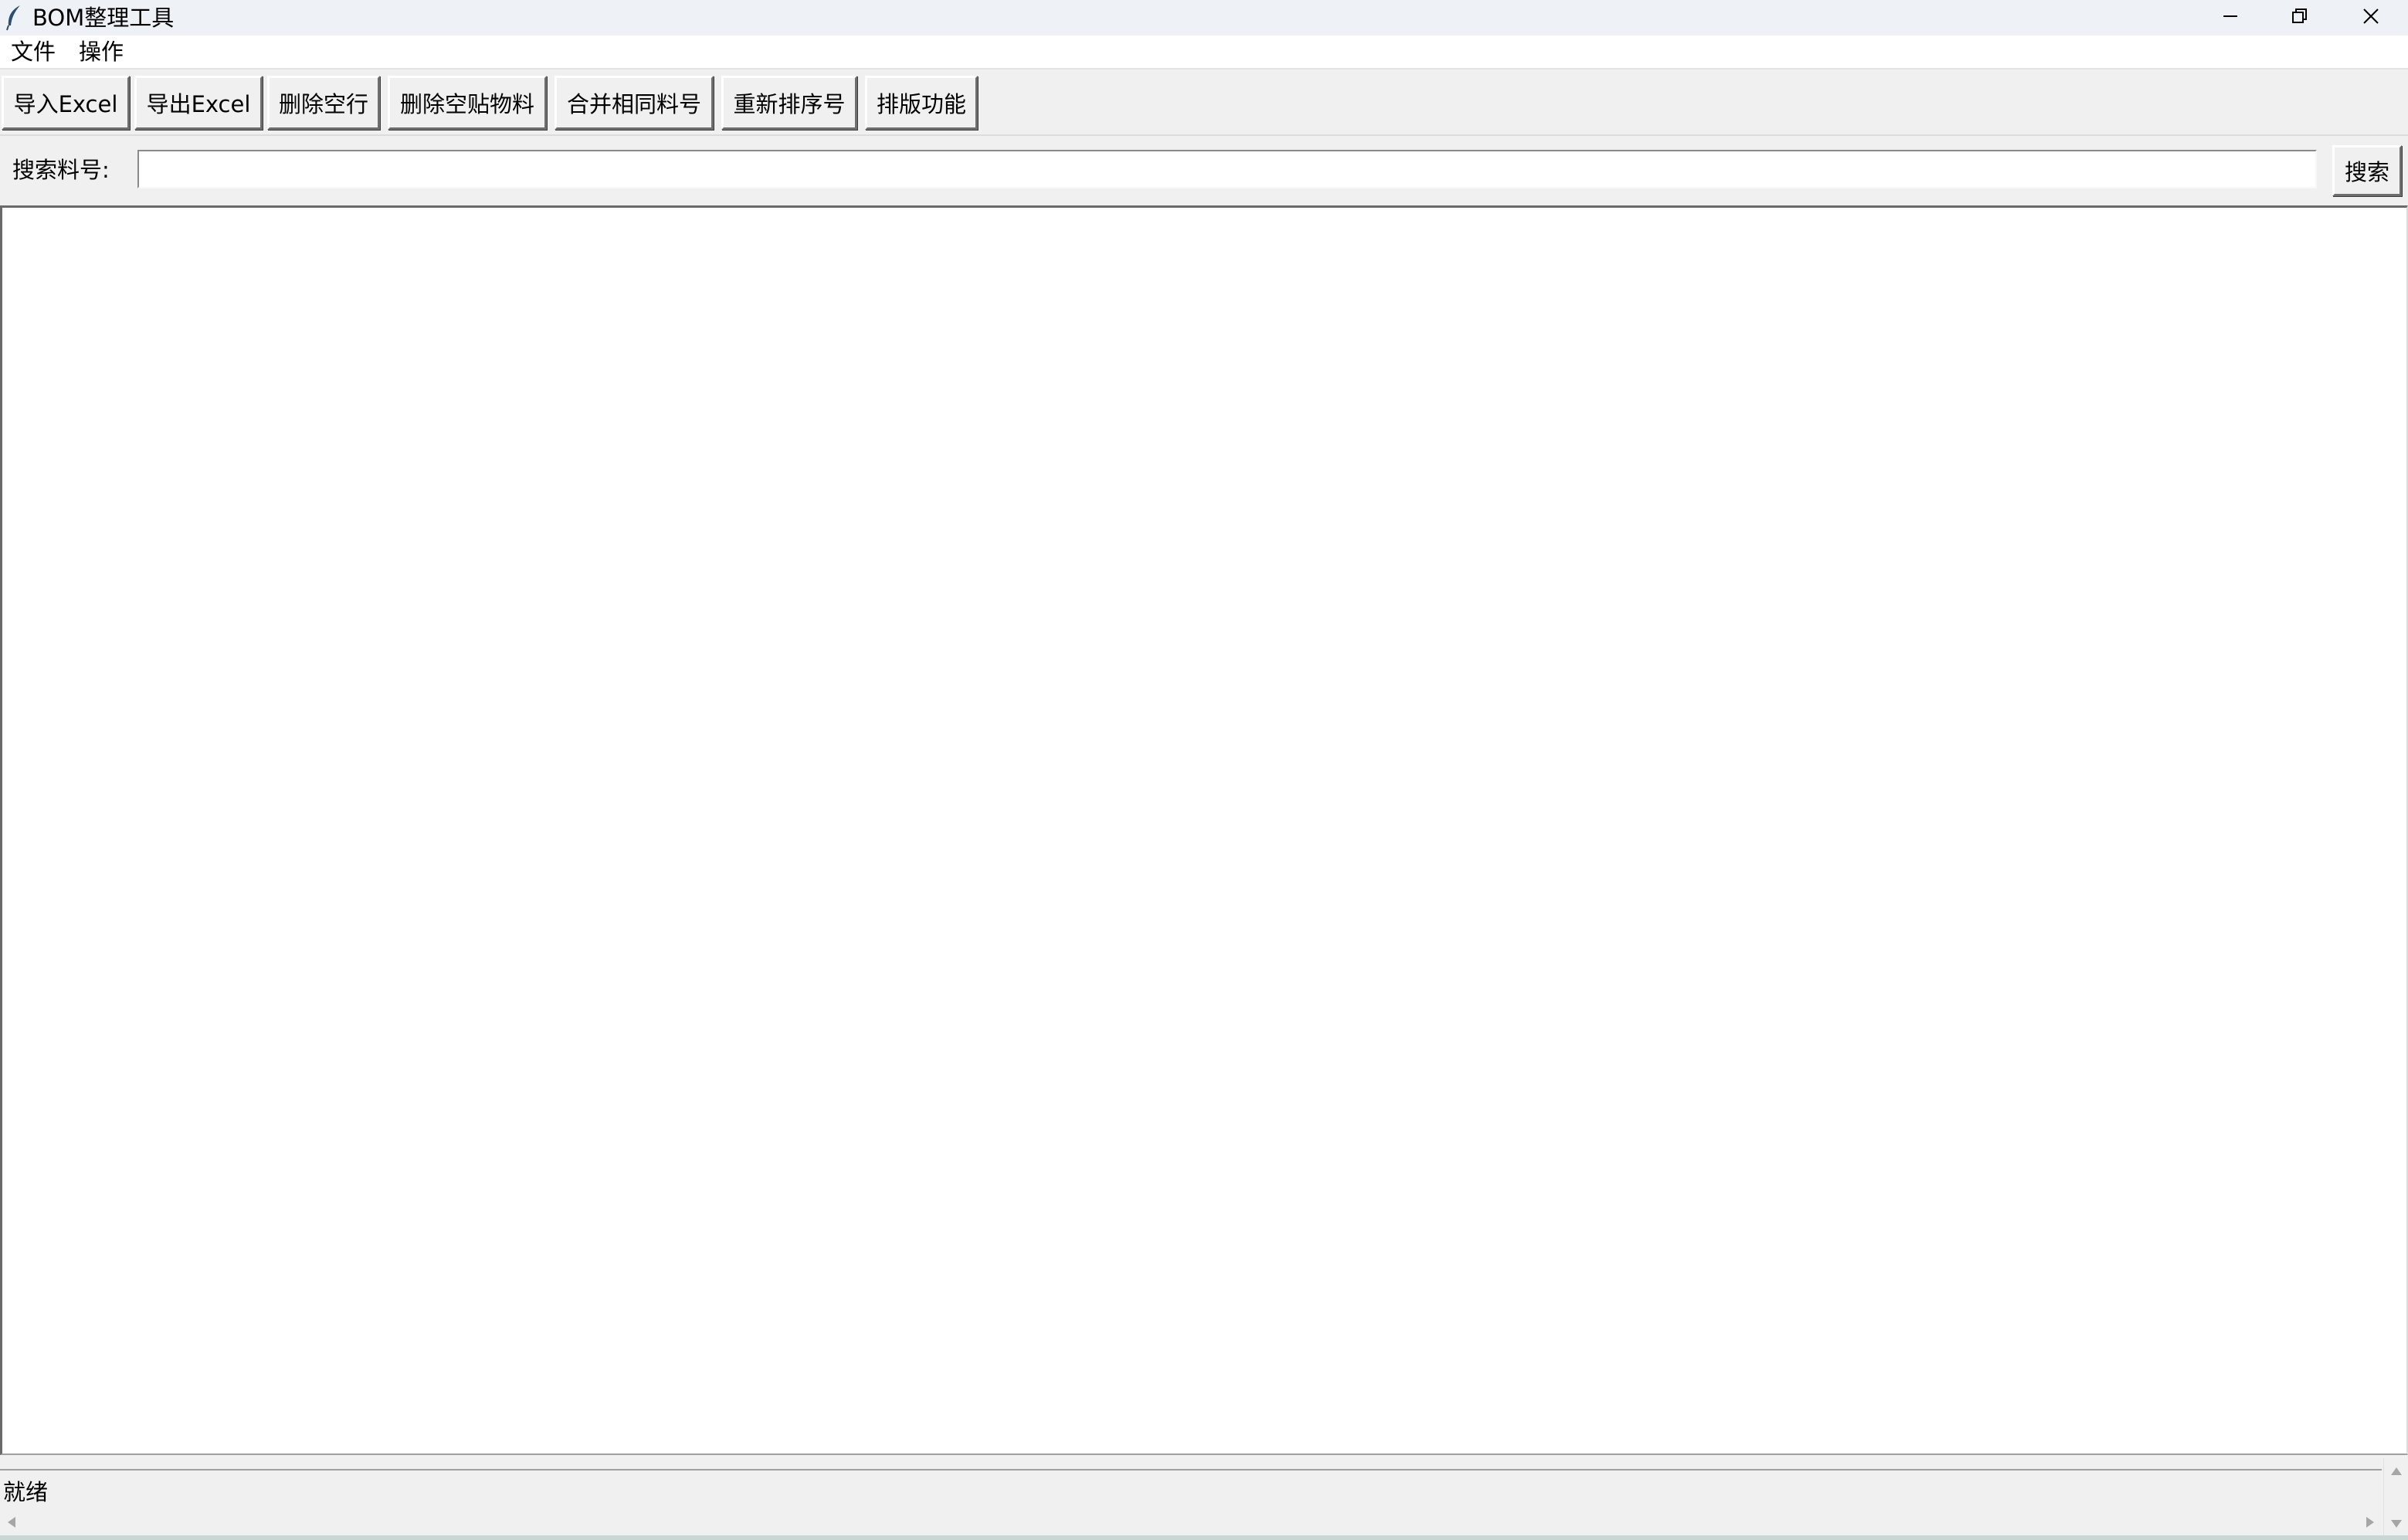 The image size is (2408, 1540). What do you see at coordinates (103, 18) in the screenshot?
I see `window-title: BOM整理工具` at bounding box center [103, 18].